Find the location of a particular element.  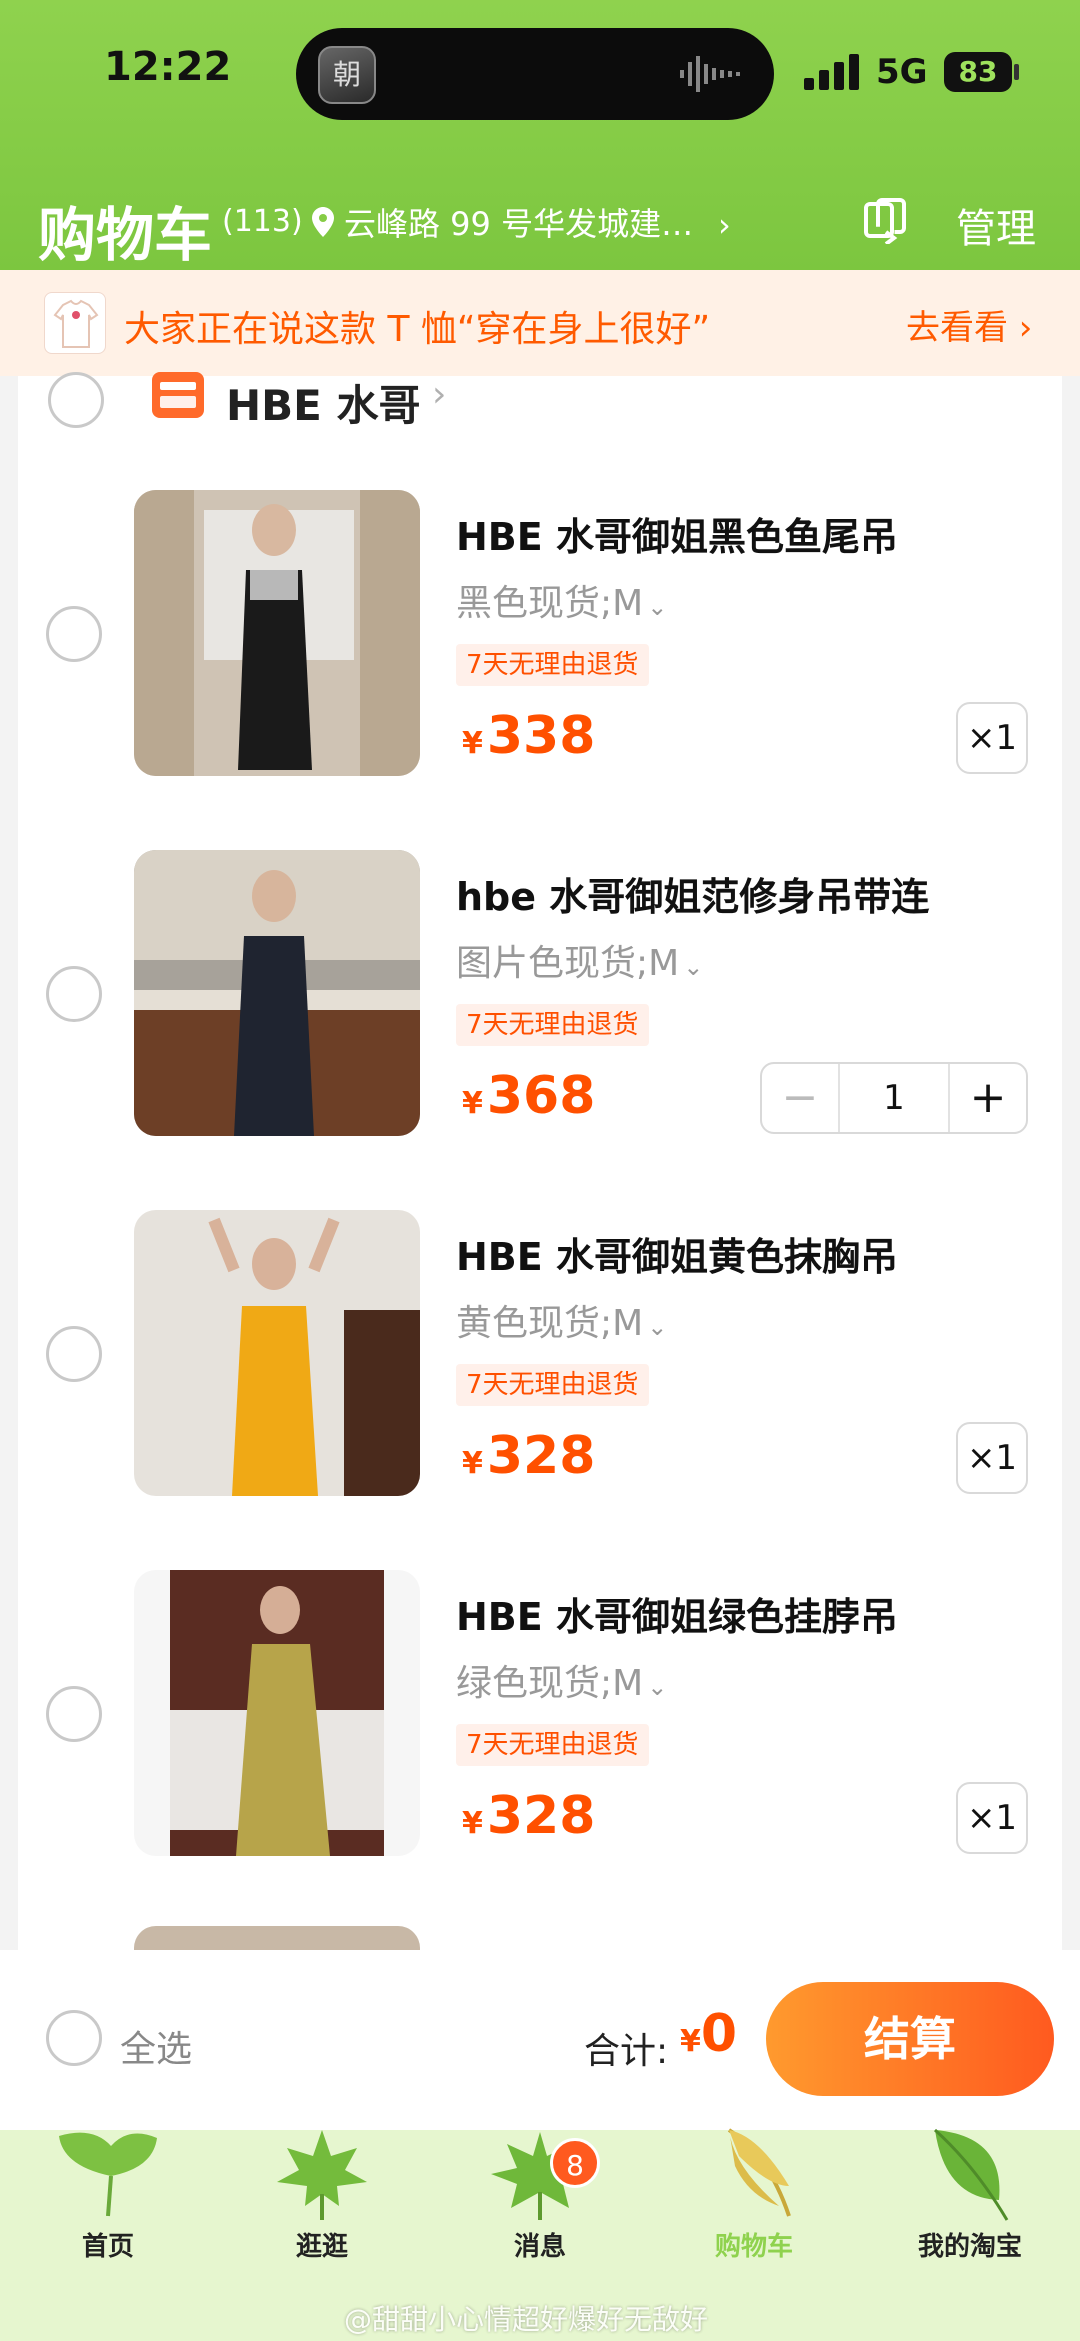

banner-tshirt-image is located at coordinates (75, 323).